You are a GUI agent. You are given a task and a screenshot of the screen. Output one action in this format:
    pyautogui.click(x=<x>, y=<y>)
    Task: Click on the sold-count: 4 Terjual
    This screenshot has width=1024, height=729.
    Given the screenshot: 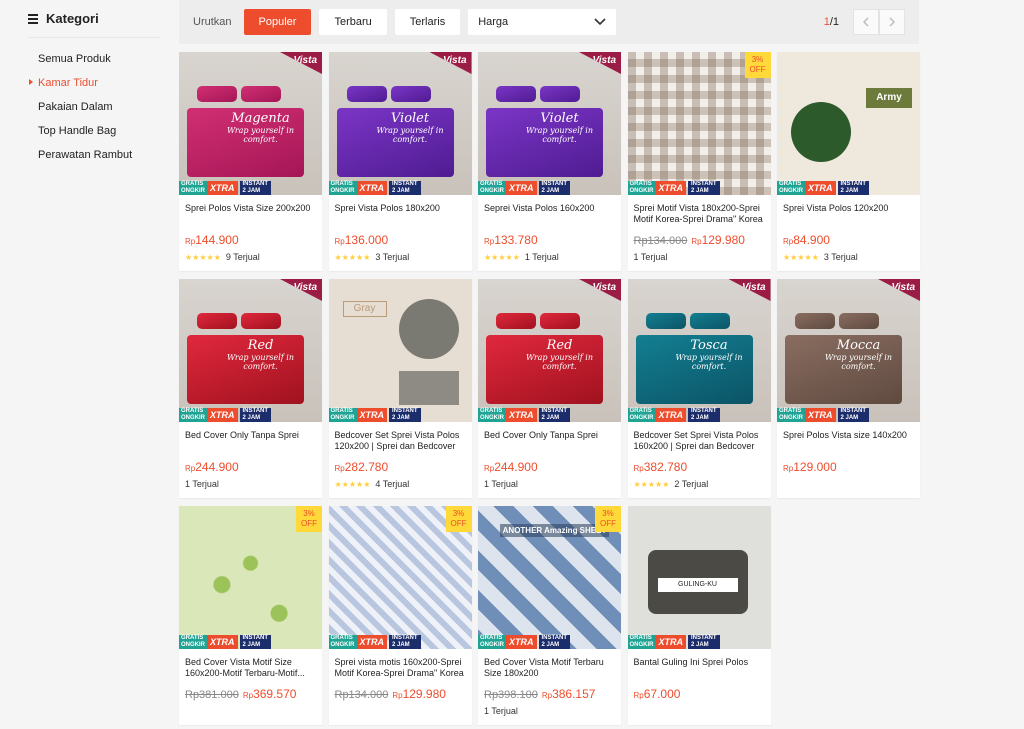 What is the action you would take?
    pyautogui.click(x=392, y=484)
    